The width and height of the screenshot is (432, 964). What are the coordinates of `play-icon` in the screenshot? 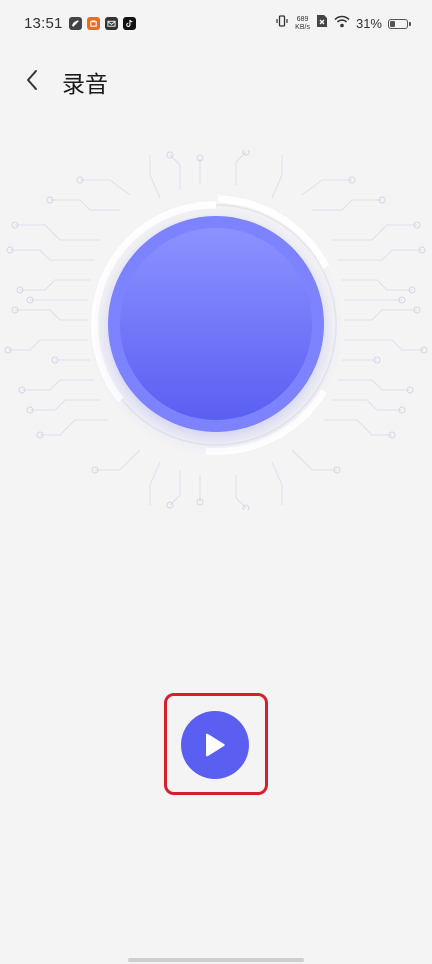 It's located at (215, 745).